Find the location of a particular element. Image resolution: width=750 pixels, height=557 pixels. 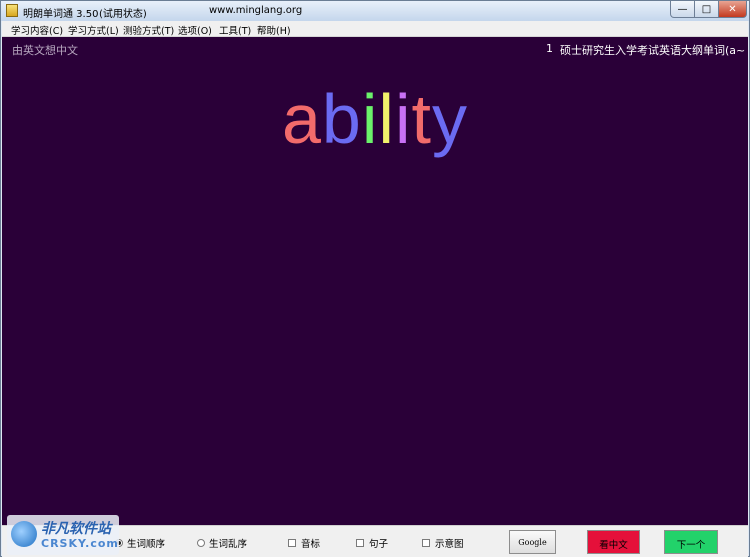

watermark-logo-icon is located at coordinates (24, 534).